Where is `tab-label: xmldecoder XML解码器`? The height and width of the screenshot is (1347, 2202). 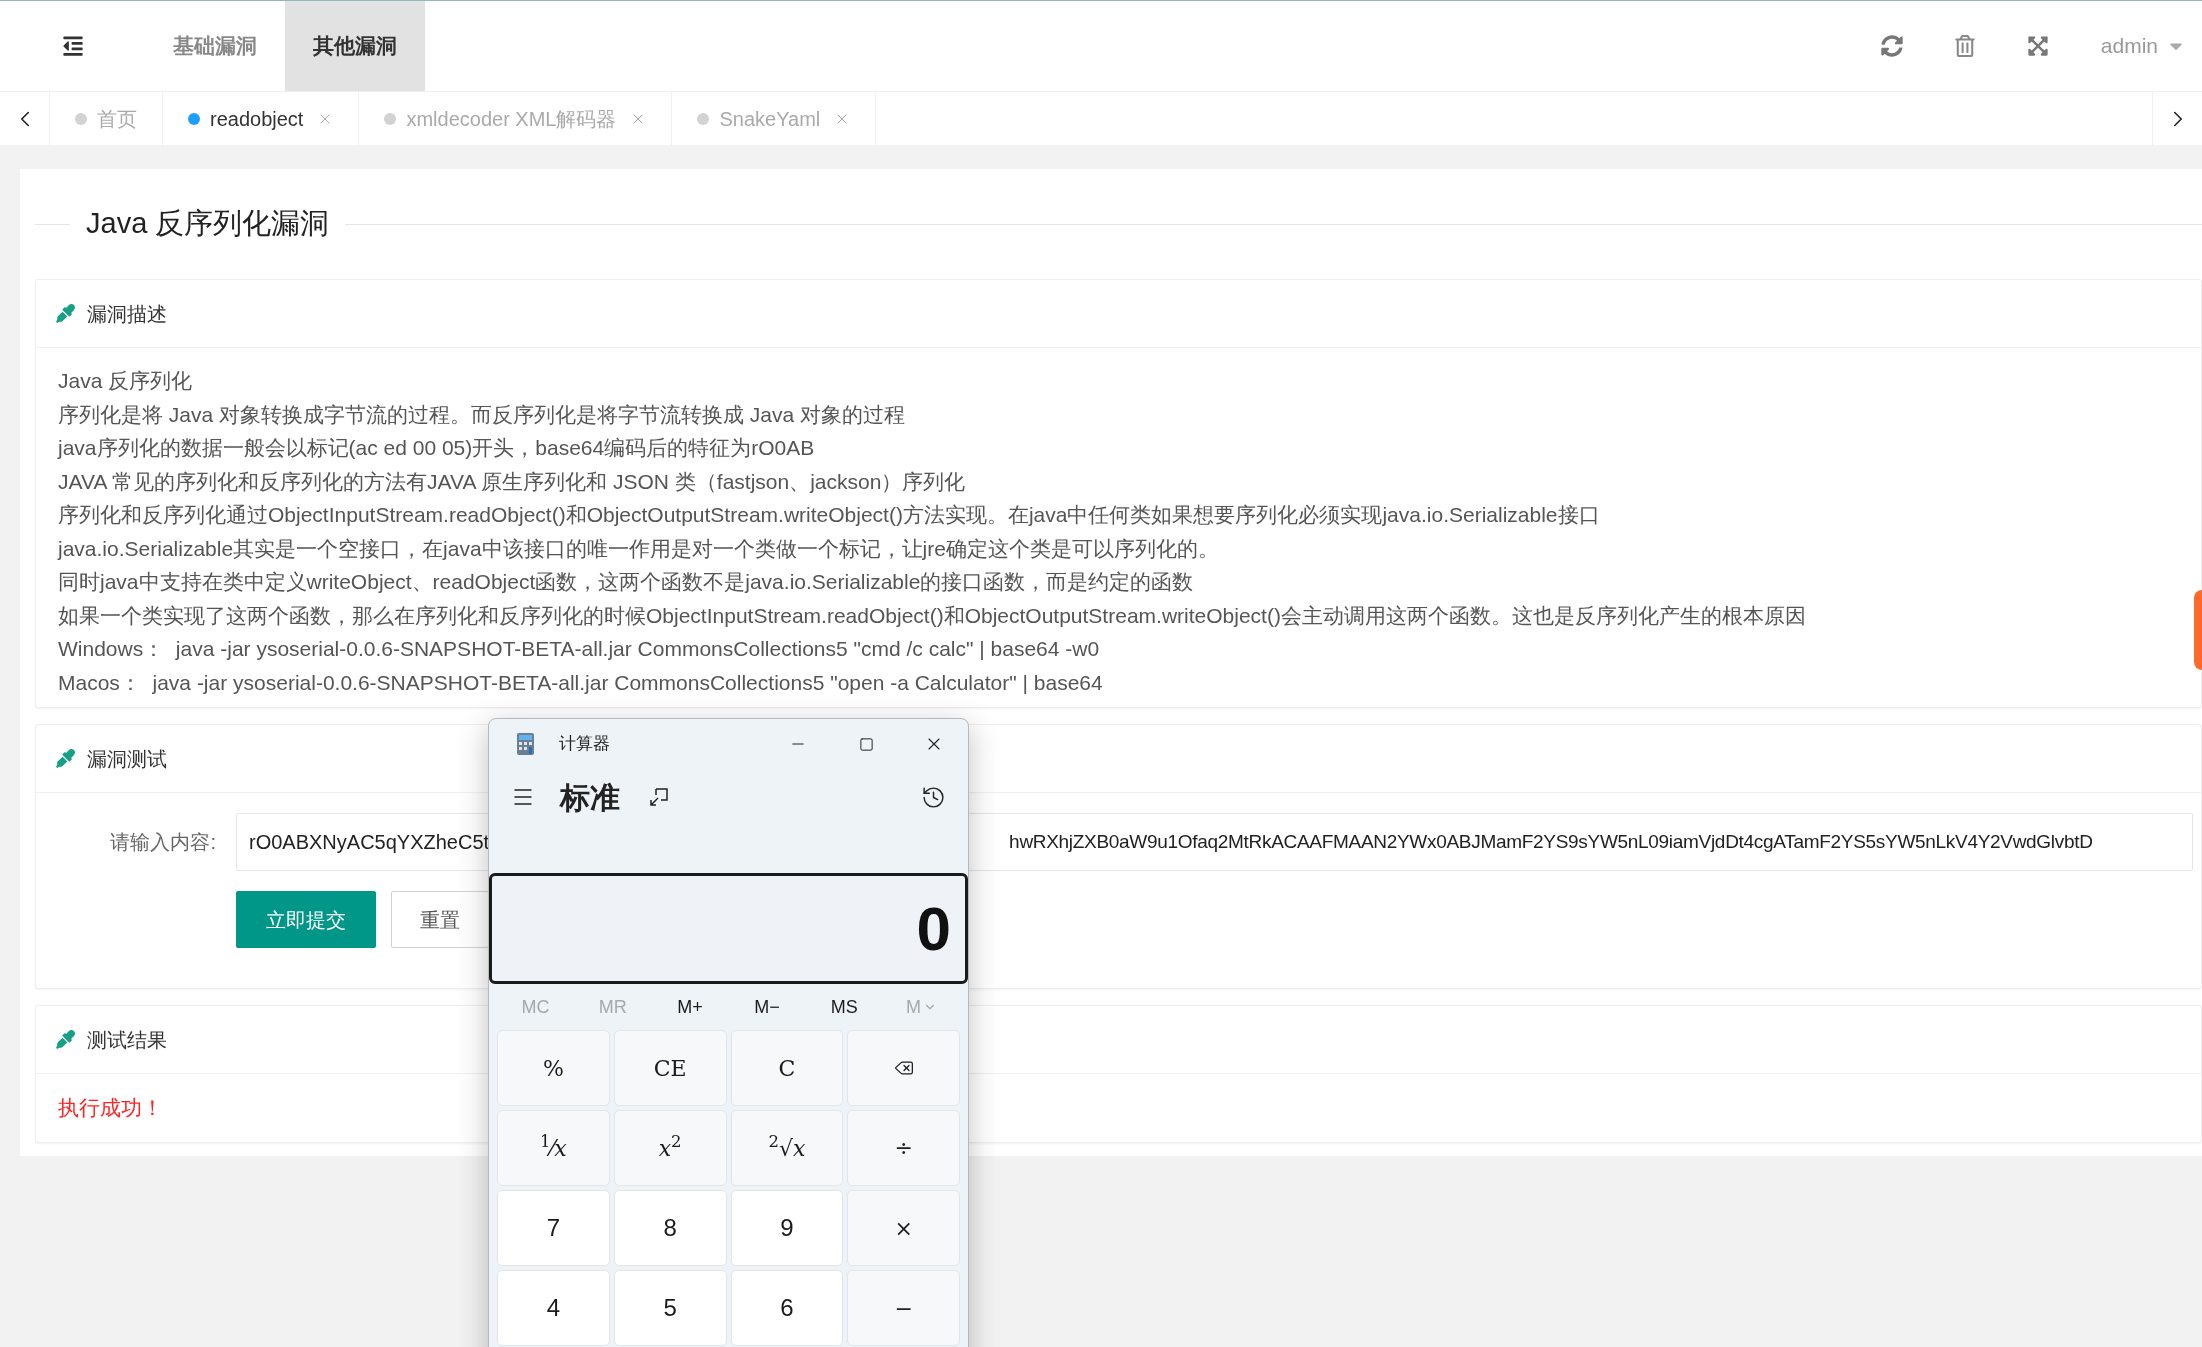
tab-label: xmldecoder XML解码器 is located at coordinates (511, 119).